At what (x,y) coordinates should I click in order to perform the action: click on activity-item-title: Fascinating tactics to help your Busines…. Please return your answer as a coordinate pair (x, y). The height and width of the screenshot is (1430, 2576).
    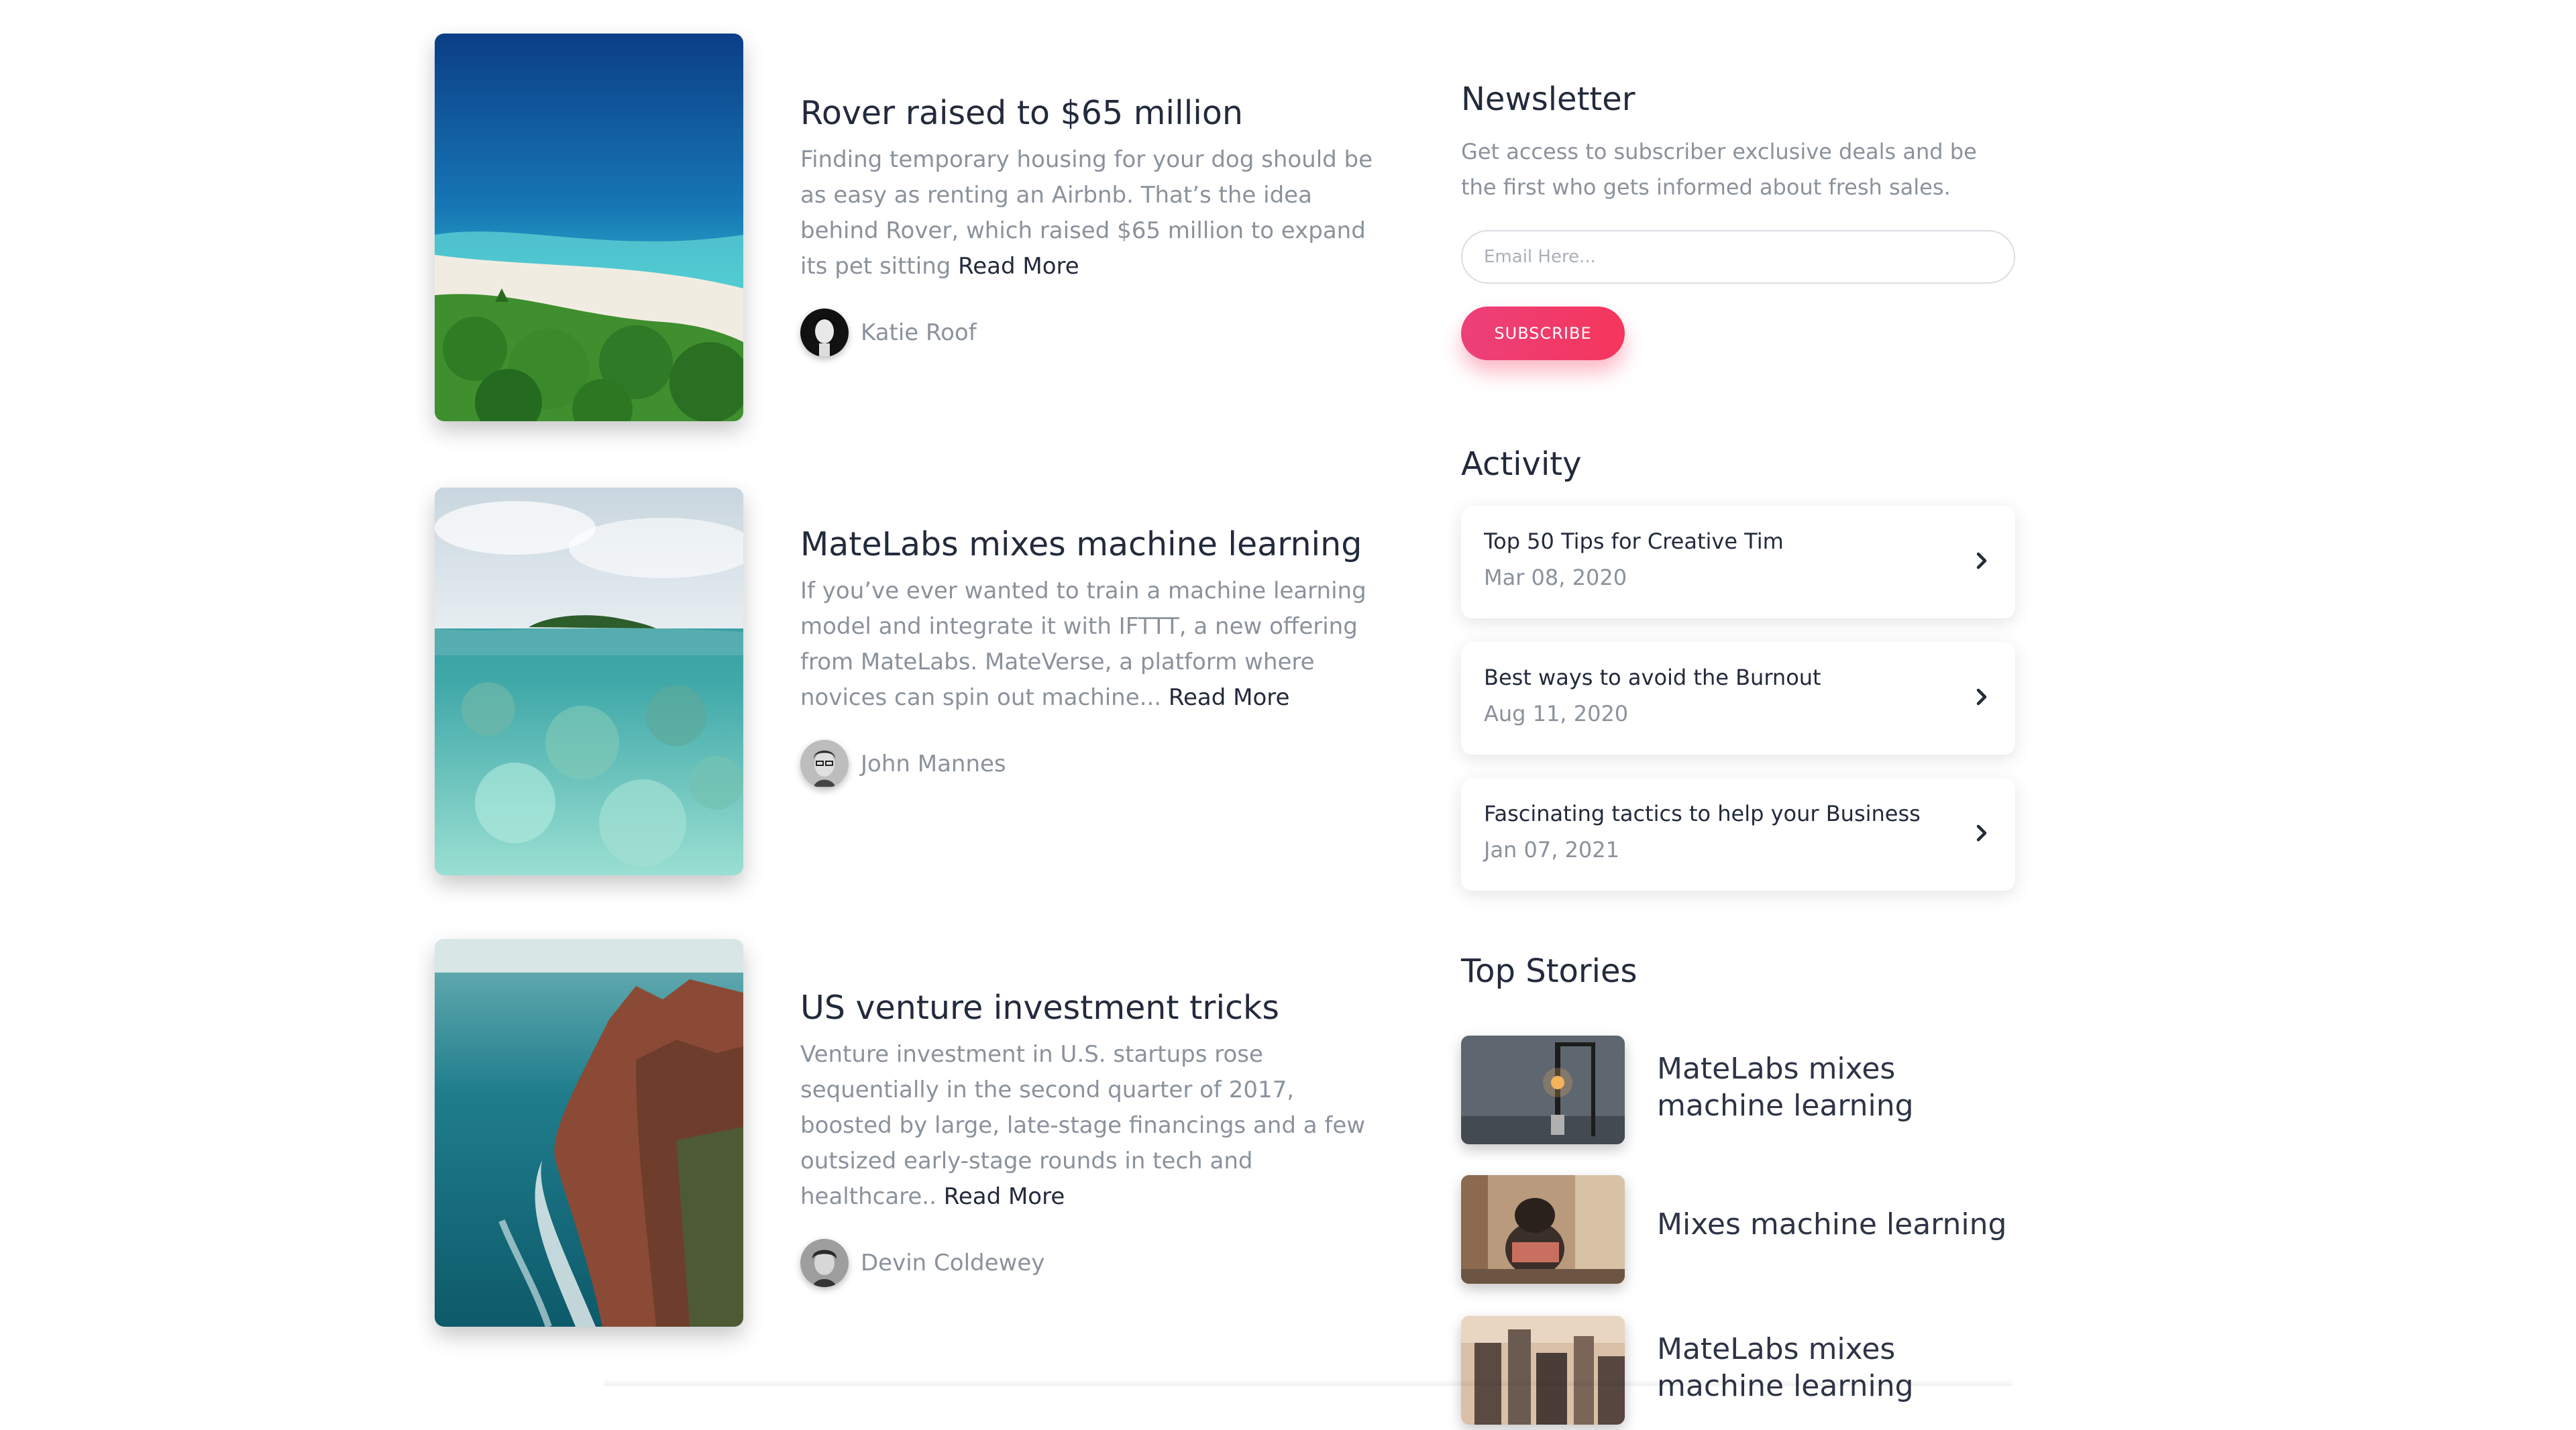
    Looking at the image, I should click on (1702, 814).